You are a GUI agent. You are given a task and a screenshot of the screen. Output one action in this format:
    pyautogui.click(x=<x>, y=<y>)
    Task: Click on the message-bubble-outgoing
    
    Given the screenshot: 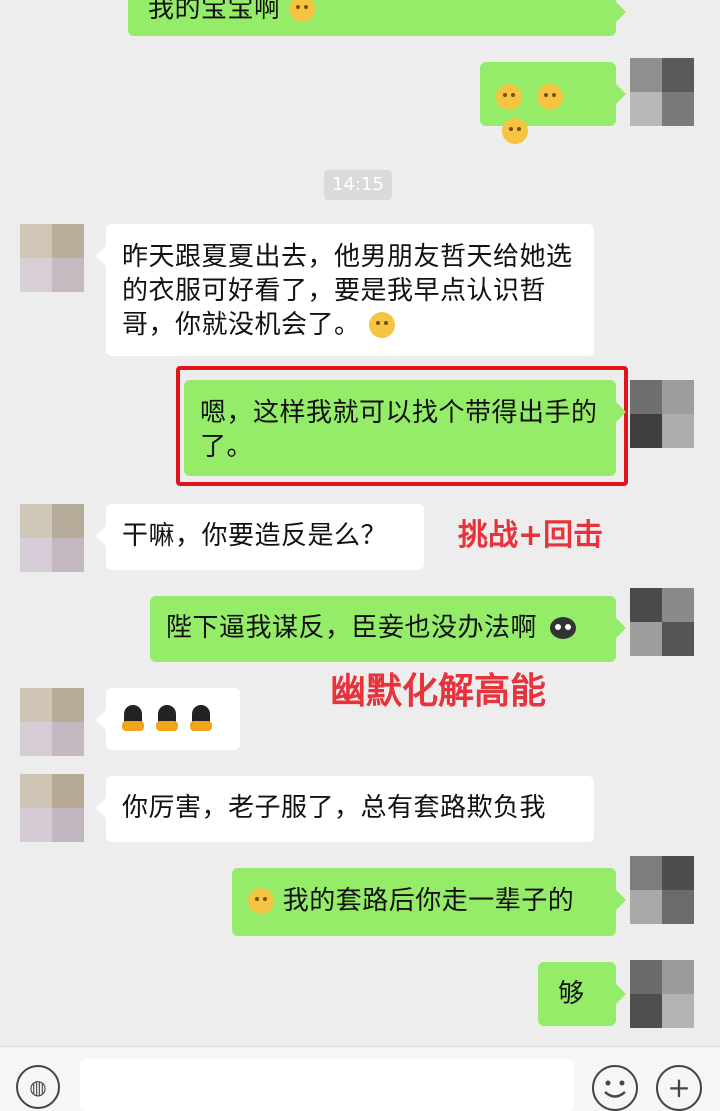 What is the action you would take?
    pyautogui.click(x=553, y=103)
    